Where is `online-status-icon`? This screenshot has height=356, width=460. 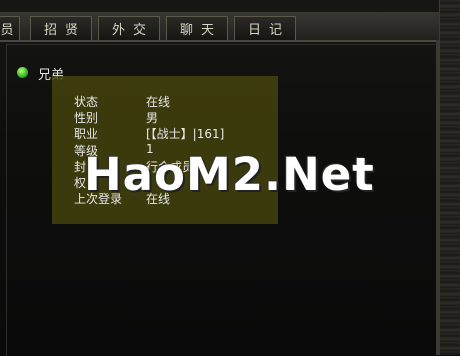
online-status-icon is located at coordinates (22, 72).